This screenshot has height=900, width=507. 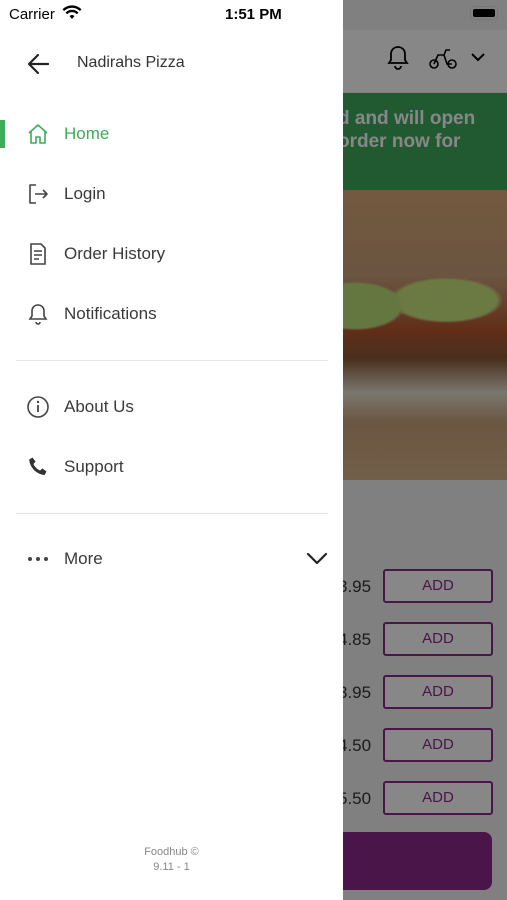 What do you see at coordinates (38, 194) in the screenshot?
I see `login-icon` at bounding box center [38, 194].